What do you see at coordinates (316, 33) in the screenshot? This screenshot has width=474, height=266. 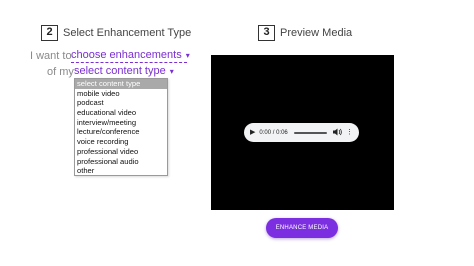 I see `preview-section-title: Preview Media` at bounding box center [316, 33].